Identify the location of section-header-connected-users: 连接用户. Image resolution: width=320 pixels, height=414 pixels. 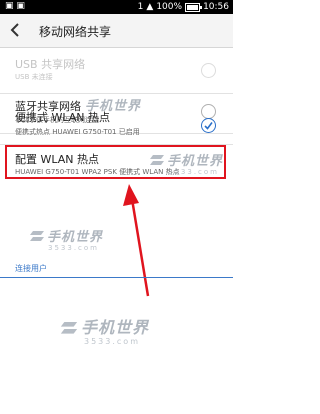
(31, 268).